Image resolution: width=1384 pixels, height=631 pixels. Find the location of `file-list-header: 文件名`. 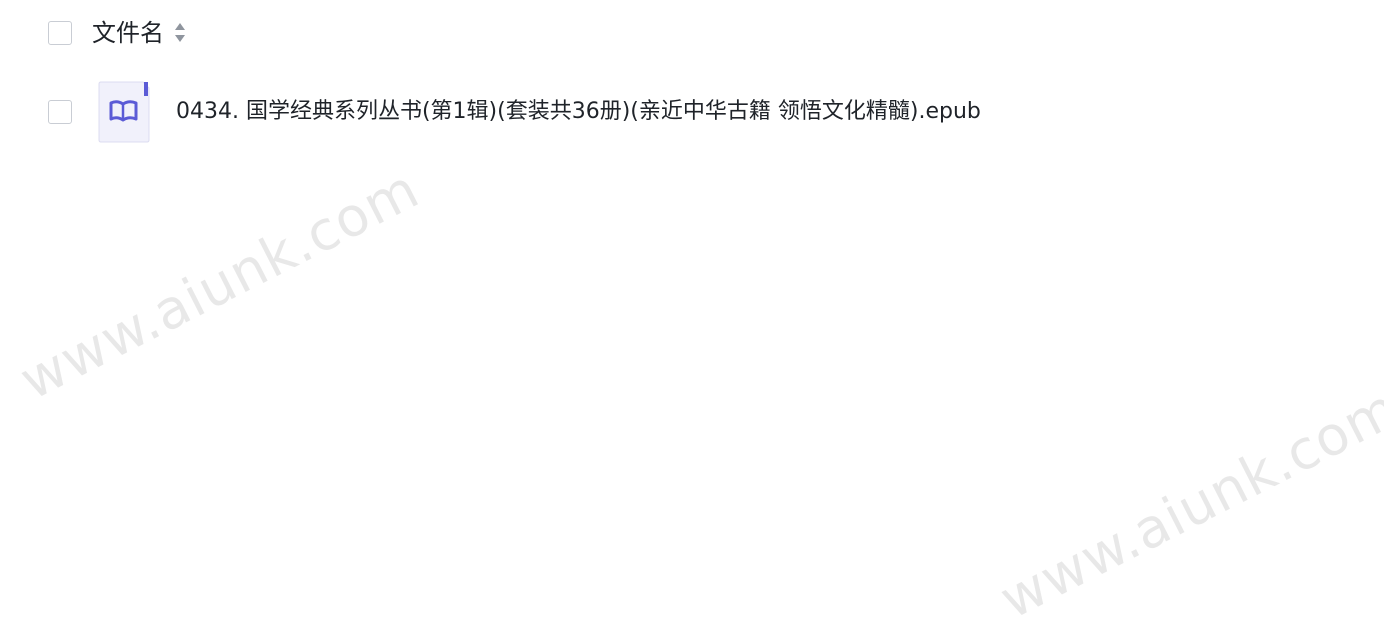

file-list-header: 文件名 is located at coordinates (117, 33).